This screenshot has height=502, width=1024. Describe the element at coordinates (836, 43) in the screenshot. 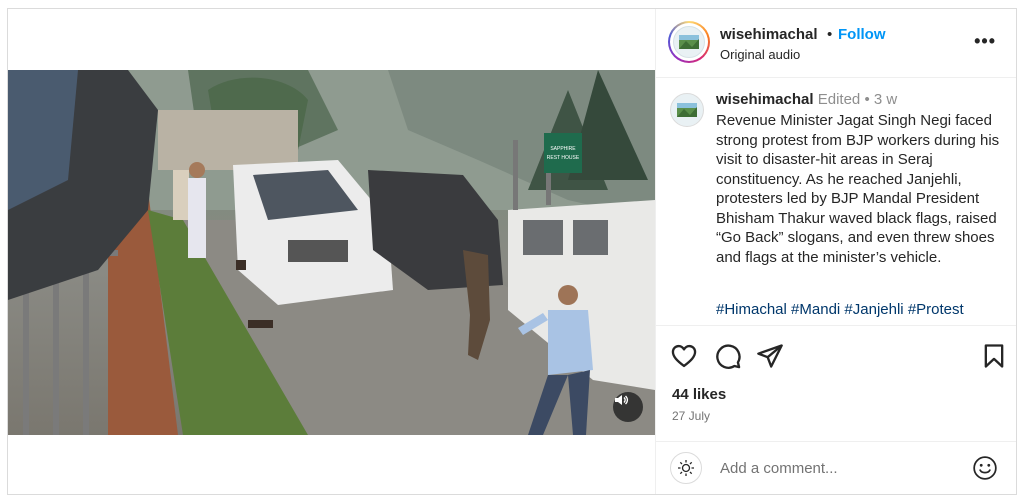

I see `post-header: wisehimachal • Follow Original audio •••` at that location.